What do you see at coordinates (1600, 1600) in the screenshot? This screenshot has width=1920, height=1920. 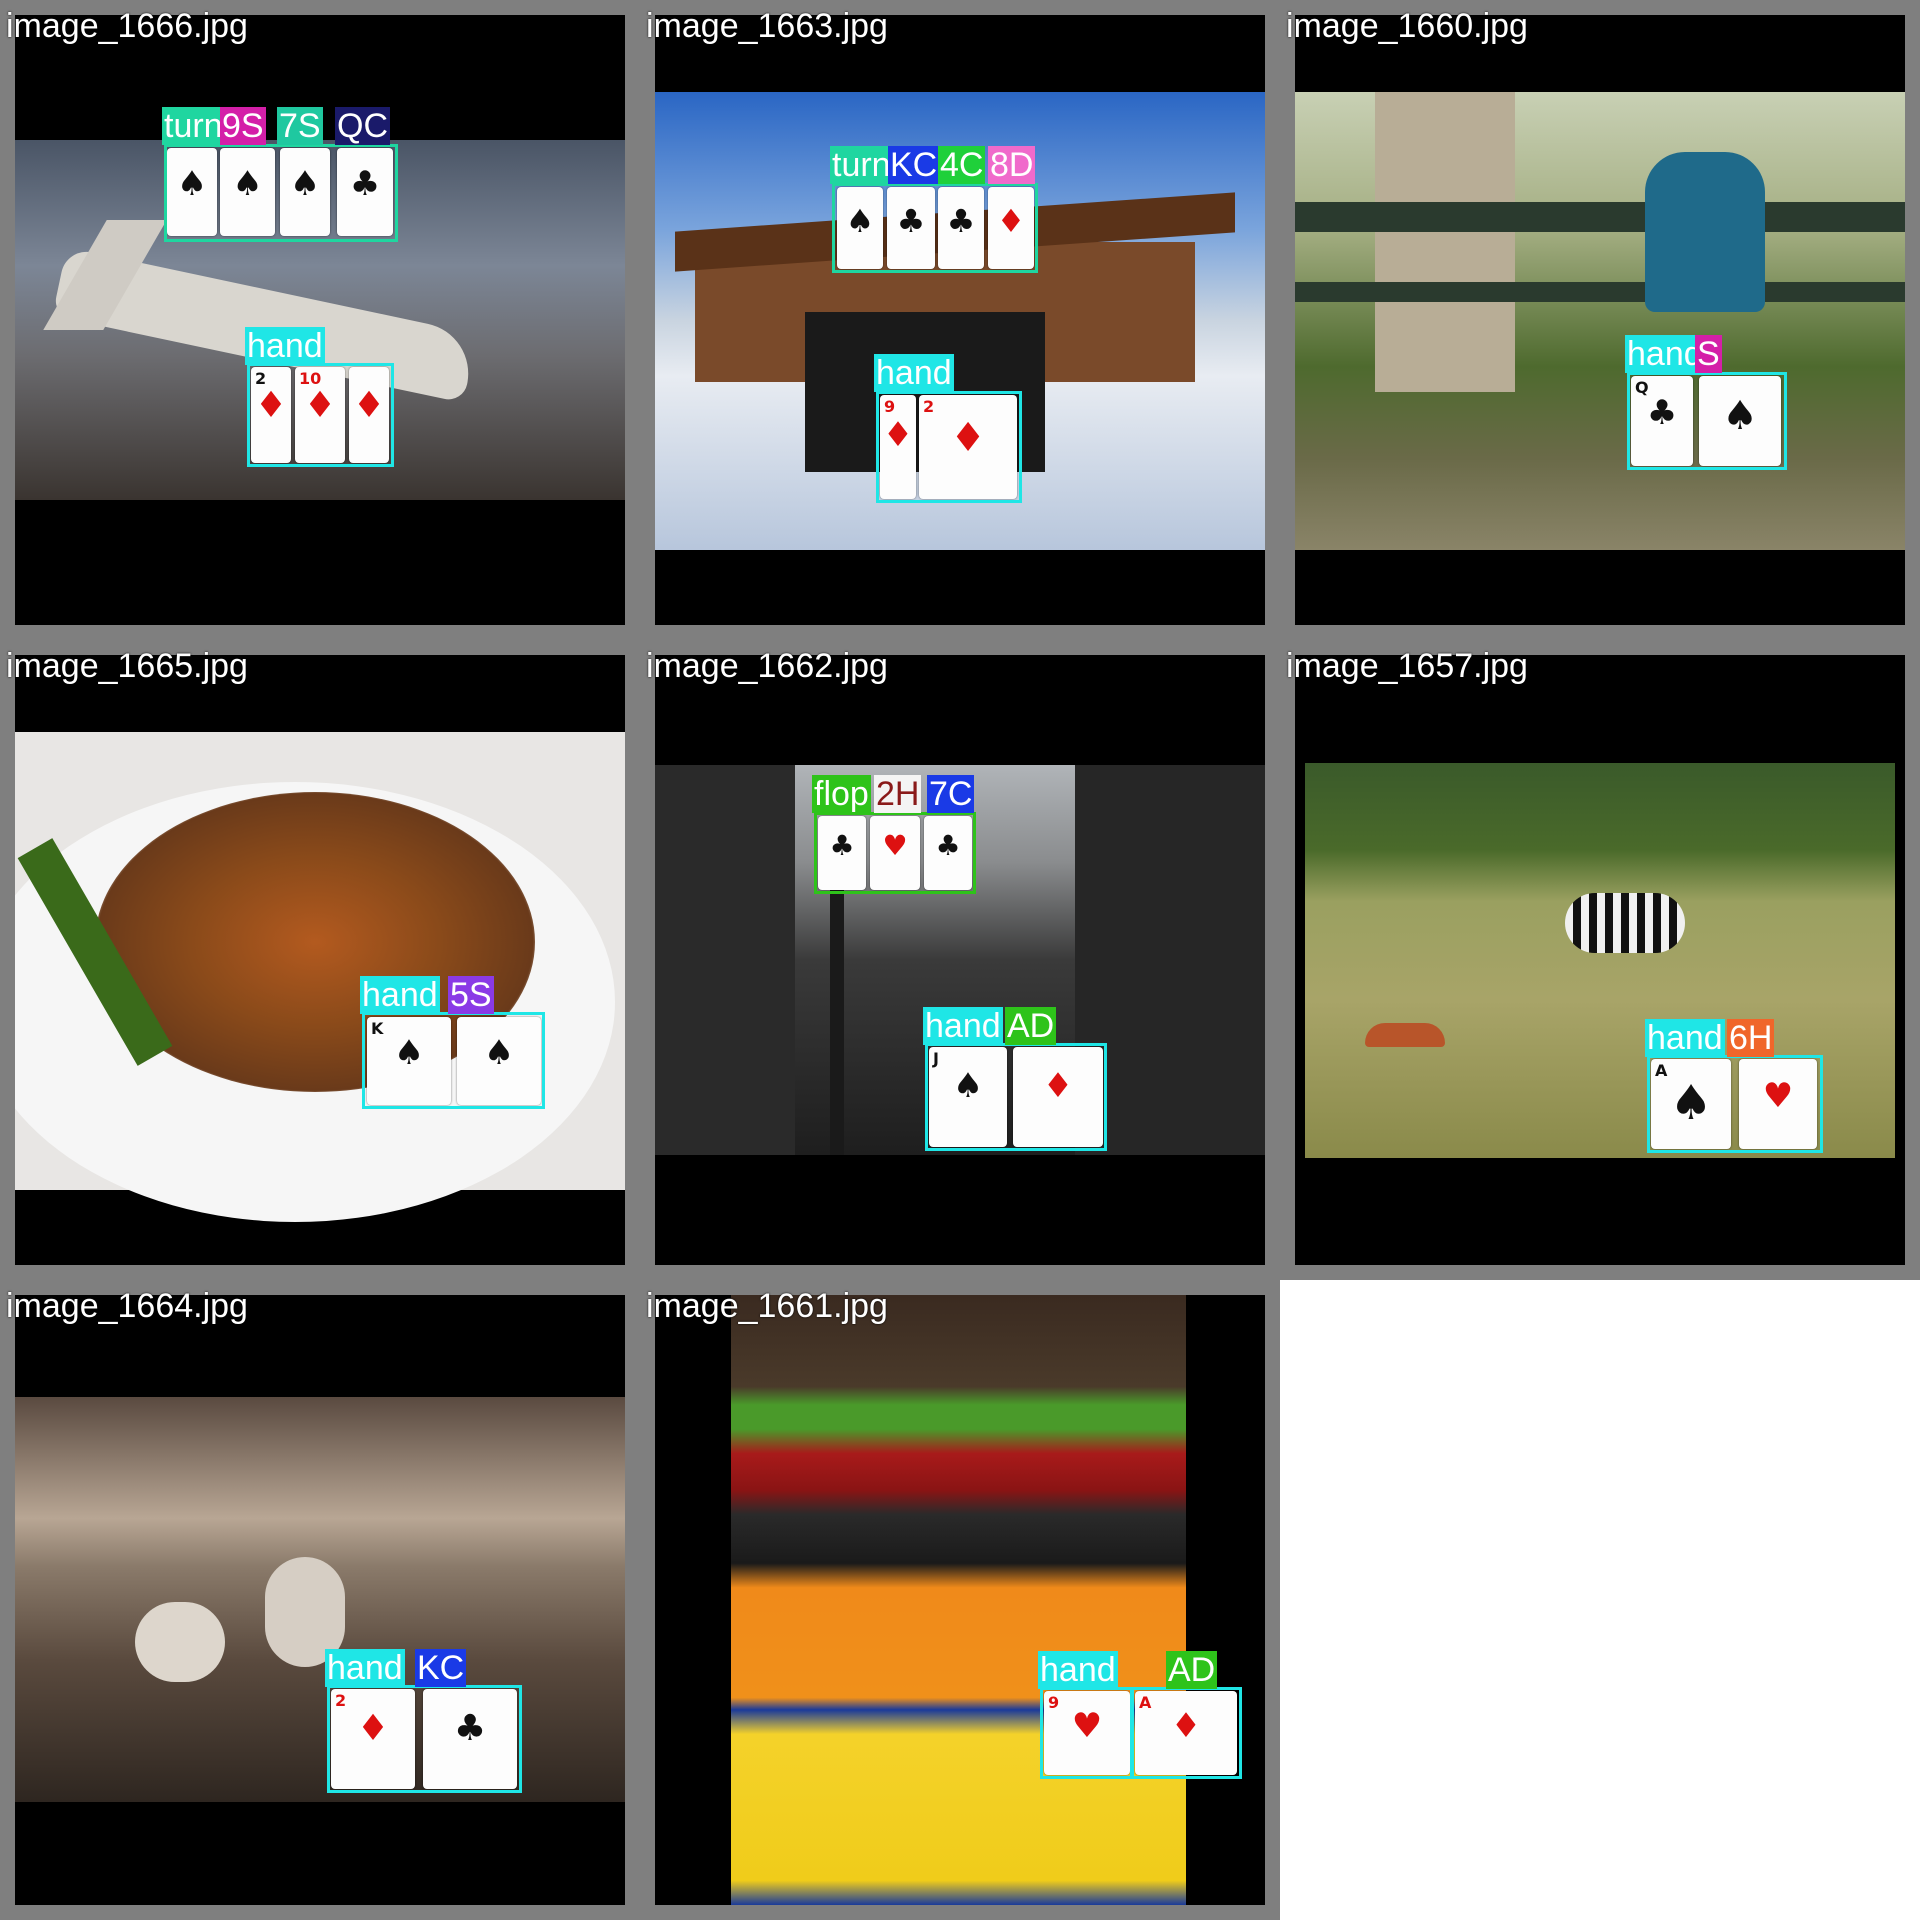 I see `empty-grid-slot` at bounding box center [1600, 1600].